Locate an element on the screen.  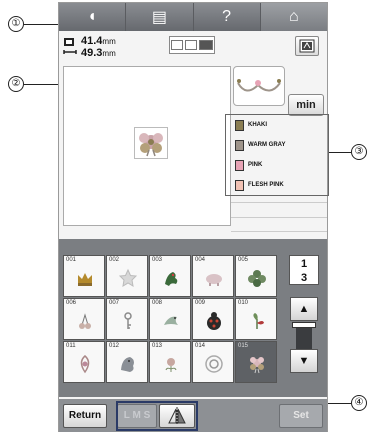
hoop-small-icon is located at coordinates (177, 45).